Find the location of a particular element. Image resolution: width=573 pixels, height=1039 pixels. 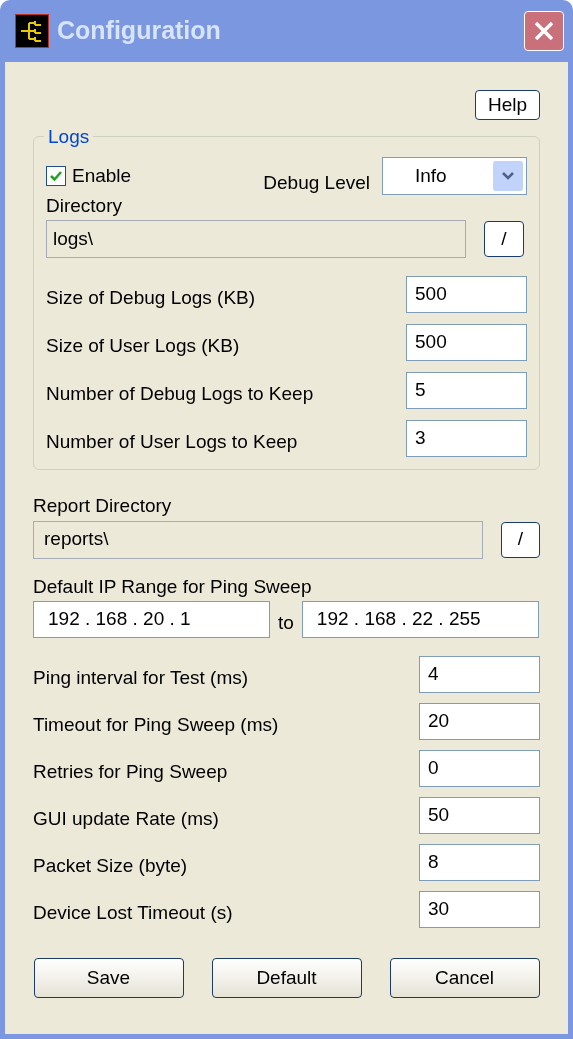

chevron-down-icon is located at coordinates (508, 176).